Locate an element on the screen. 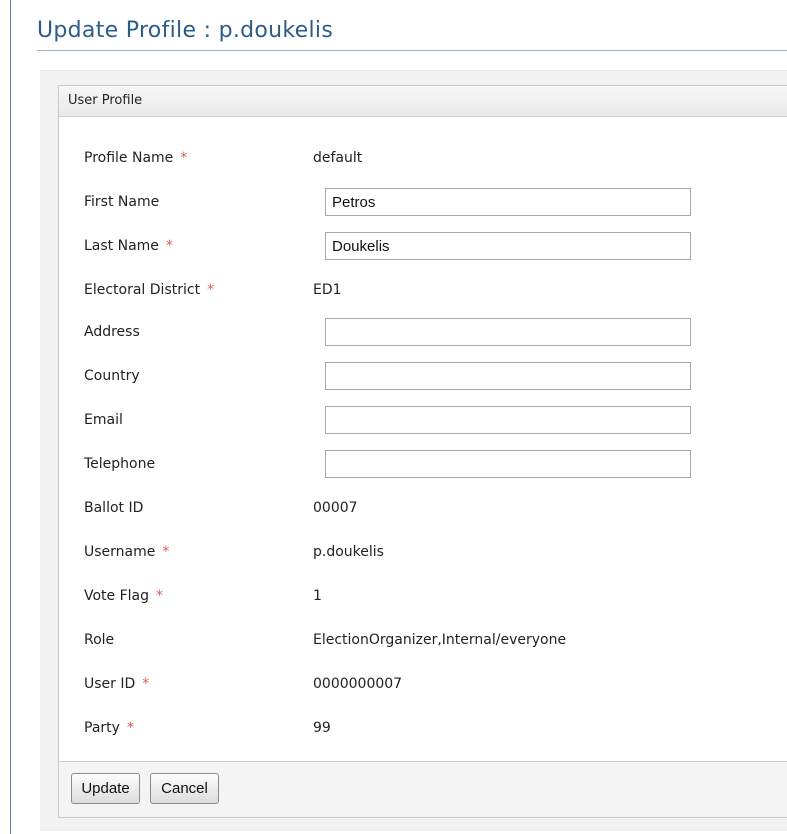  username-label: Username * is located at coordinates (127, 552).